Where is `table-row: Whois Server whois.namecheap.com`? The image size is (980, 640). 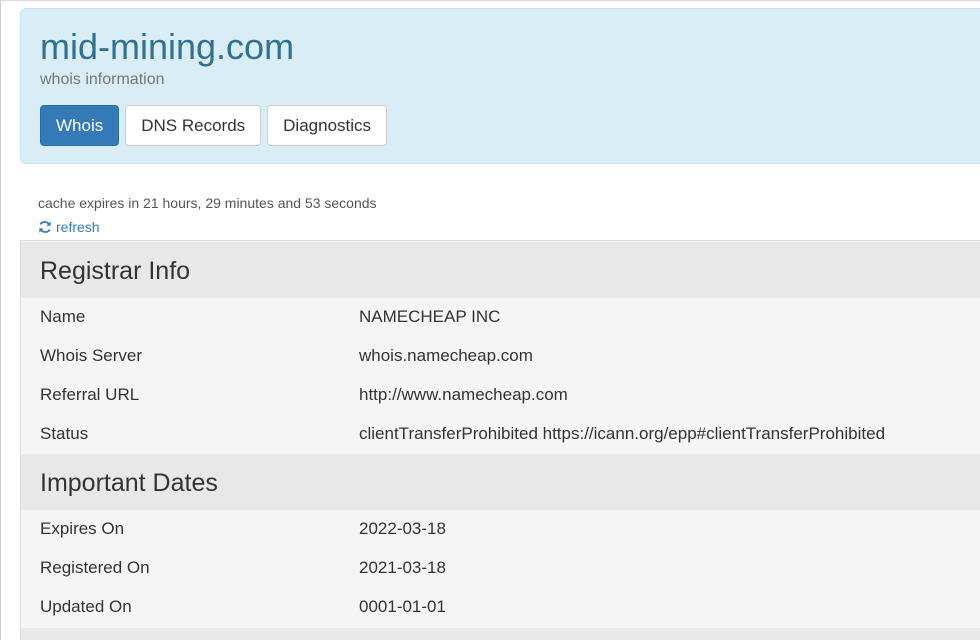
table-row: Whois Server whois.namecheap.com is located at coordinates (500, 356).